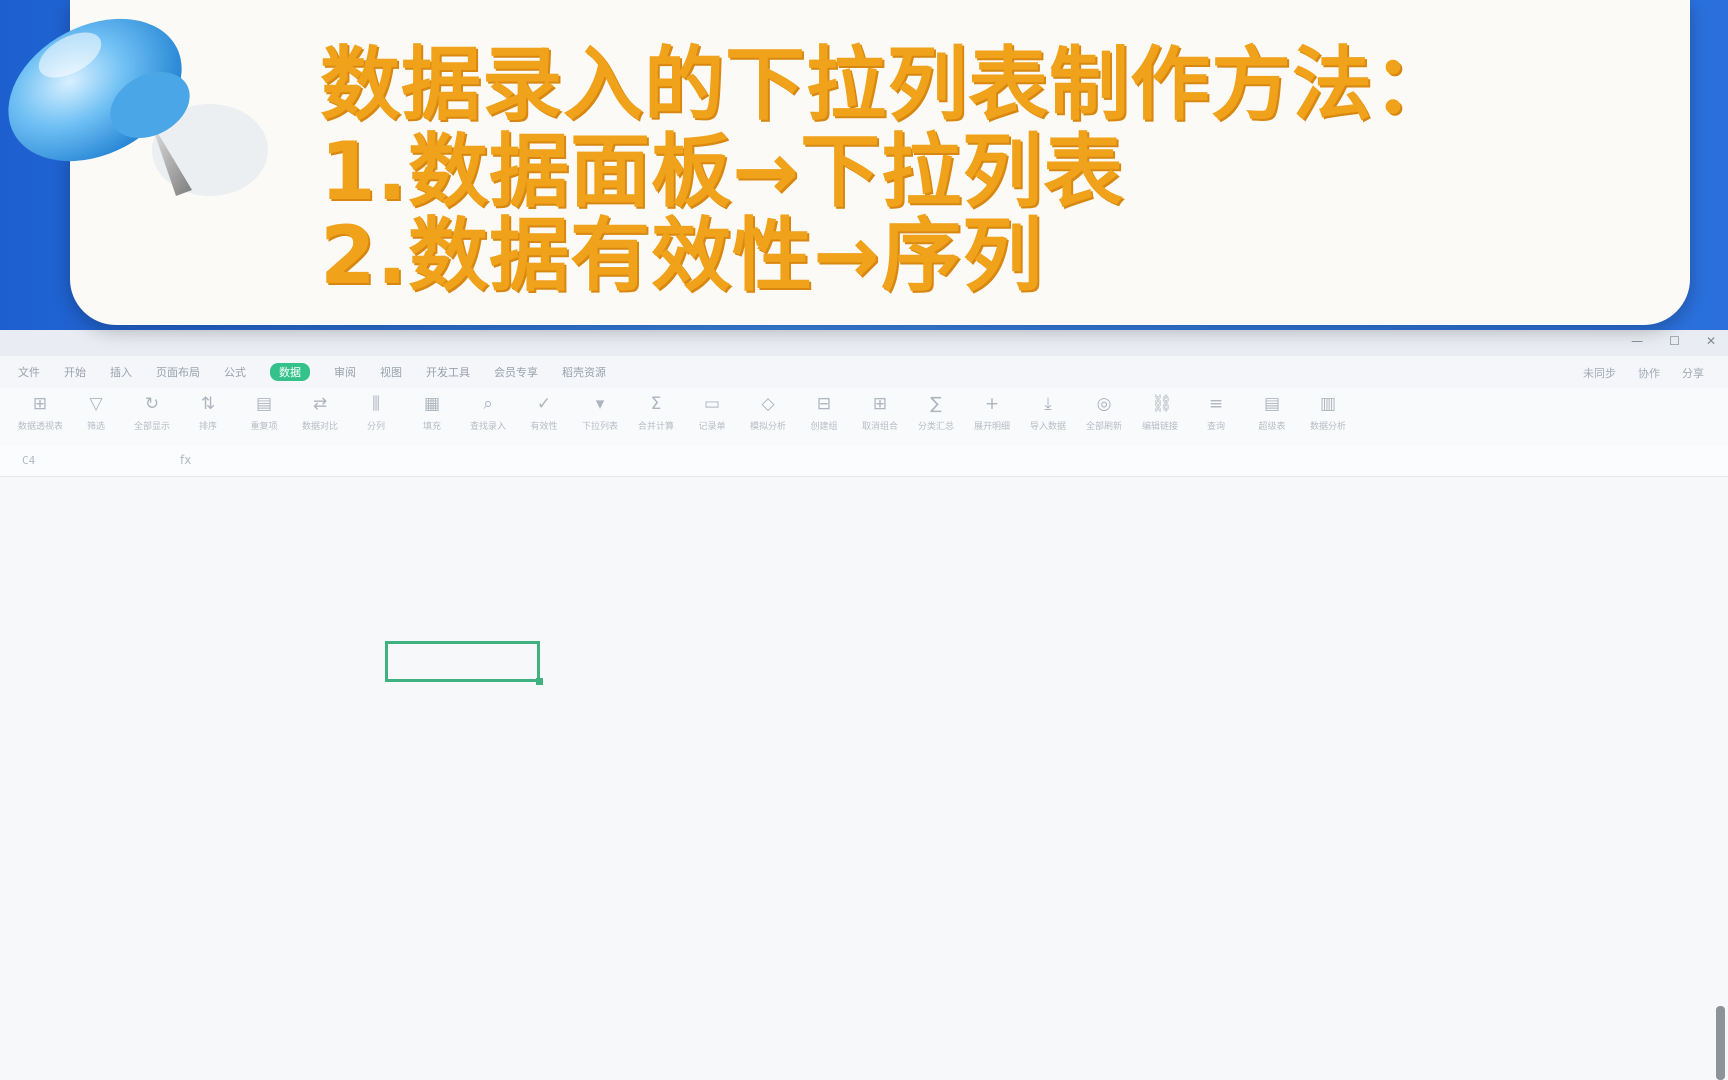 This screenshot has width=1728, height=1080. Describe the element at coordinates (1162, 404) in the screenshot. I see `link-icon: ⛓` at that location.